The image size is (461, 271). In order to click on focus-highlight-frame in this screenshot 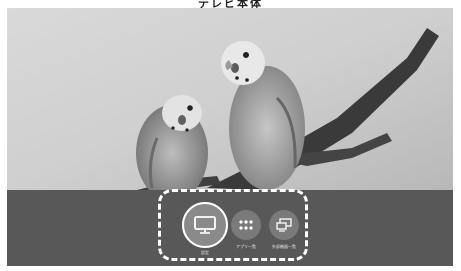, I will do `click(233, 225)`.